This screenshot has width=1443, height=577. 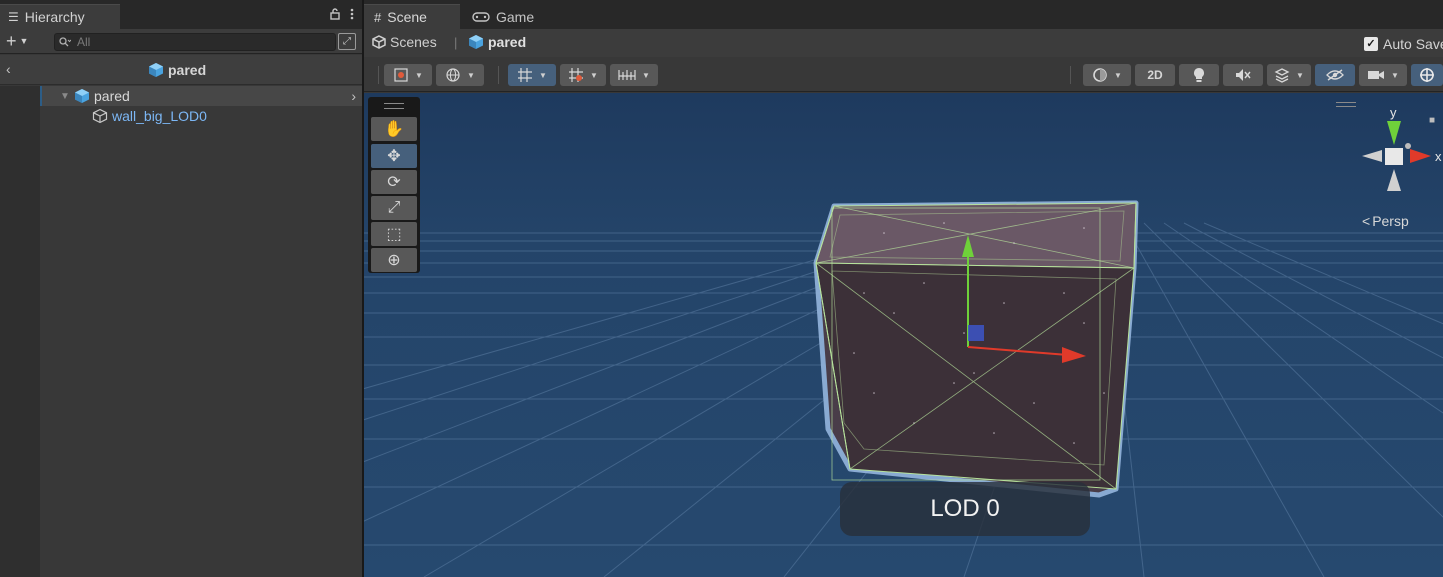 I want to click on scene-header: ‹ pared, so click(x=181, y=70).